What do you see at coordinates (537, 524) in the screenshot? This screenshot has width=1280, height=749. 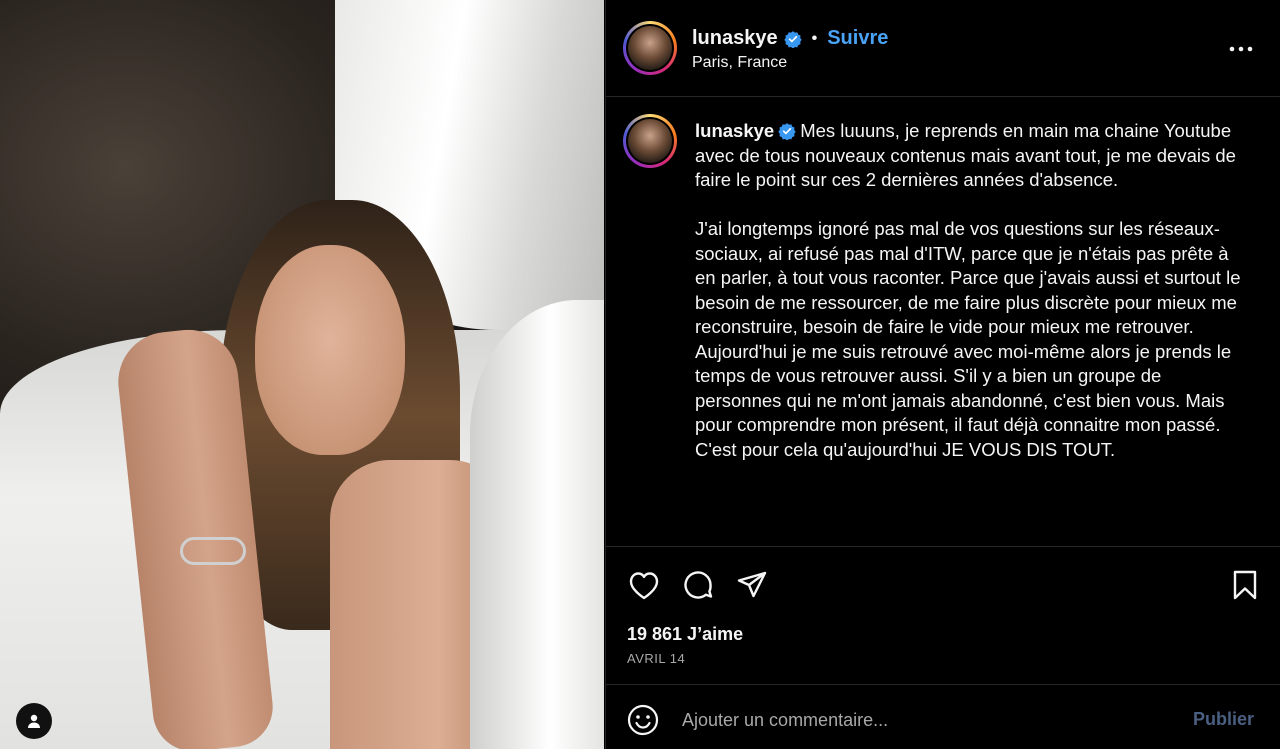 I see `photo-pillow` at bounding box center [537, 524].